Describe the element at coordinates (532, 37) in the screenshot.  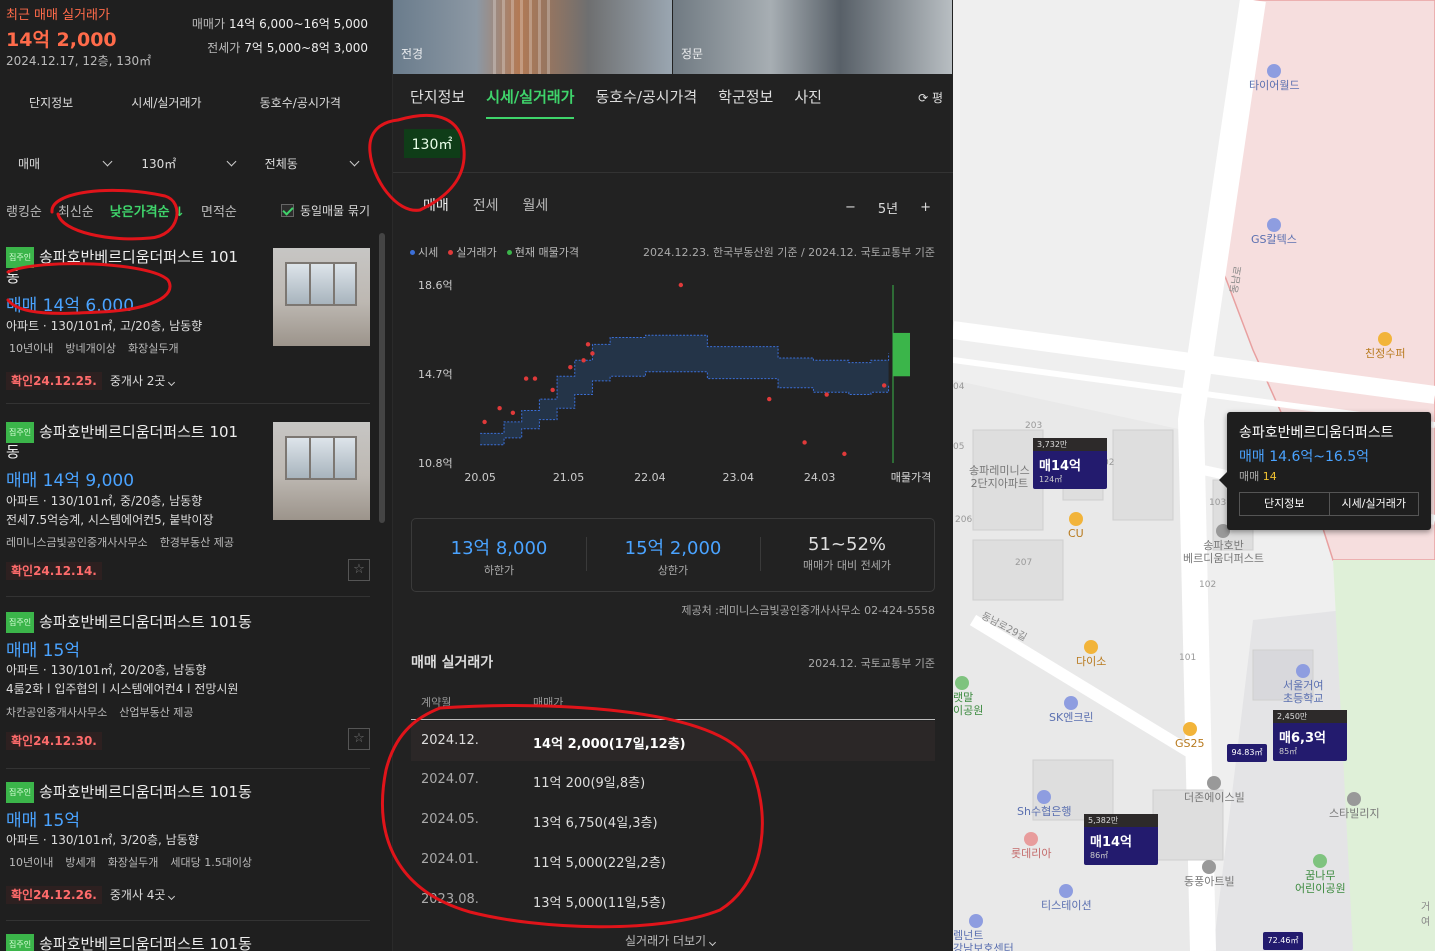
I see `photo-exterior: 전경` at that location.